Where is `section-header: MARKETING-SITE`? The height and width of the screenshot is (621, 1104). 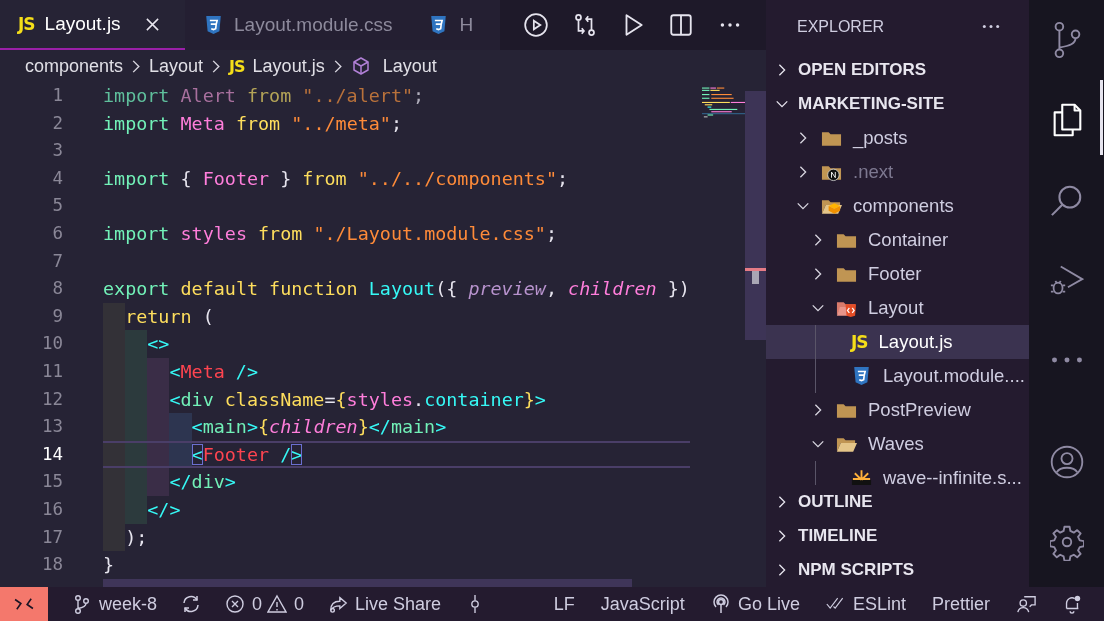 section-header: MARKETING-SITE is located at coordinates (897, 104).